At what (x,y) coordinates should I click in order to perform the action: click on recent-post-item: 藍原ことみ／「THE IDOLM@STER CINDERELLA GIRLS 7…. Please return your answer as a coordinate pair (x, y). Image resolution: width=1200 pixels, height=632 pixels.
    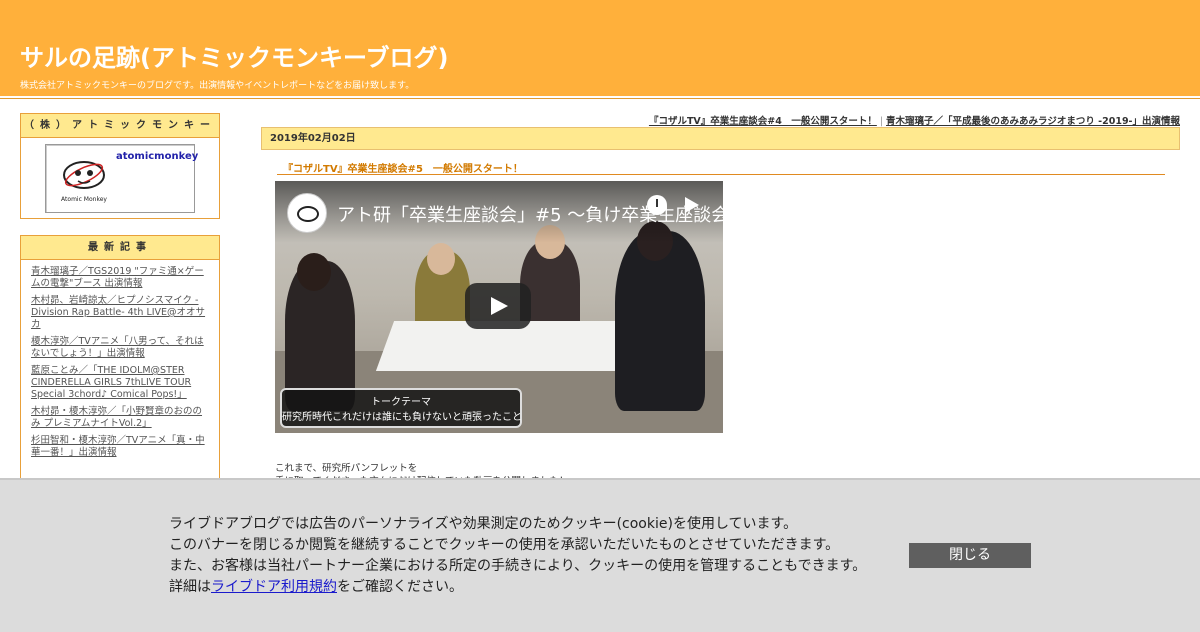
    Looking at the image, I should click on (120, 383).